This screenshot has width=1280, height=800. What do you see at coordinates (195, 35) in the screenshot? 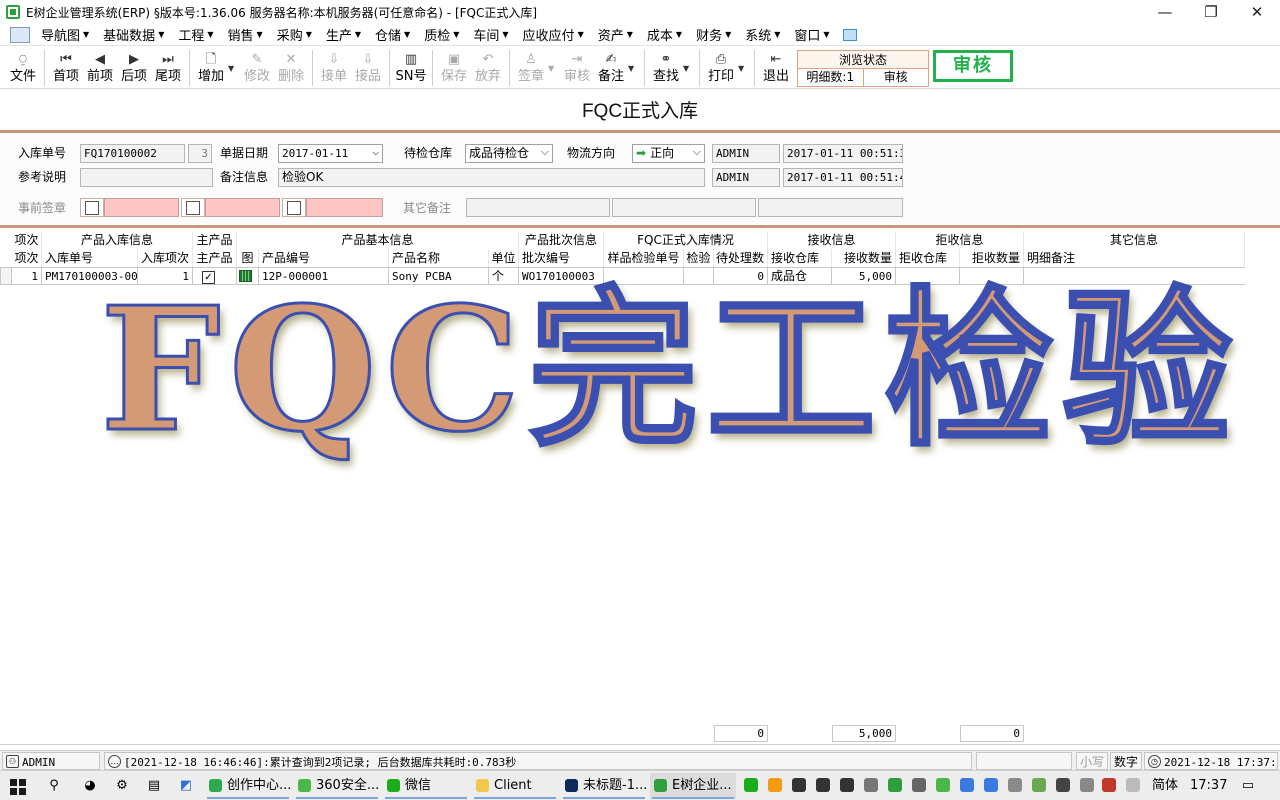
I see `menu-engineering: 工程 ▼` at bounding box center [195, 35].